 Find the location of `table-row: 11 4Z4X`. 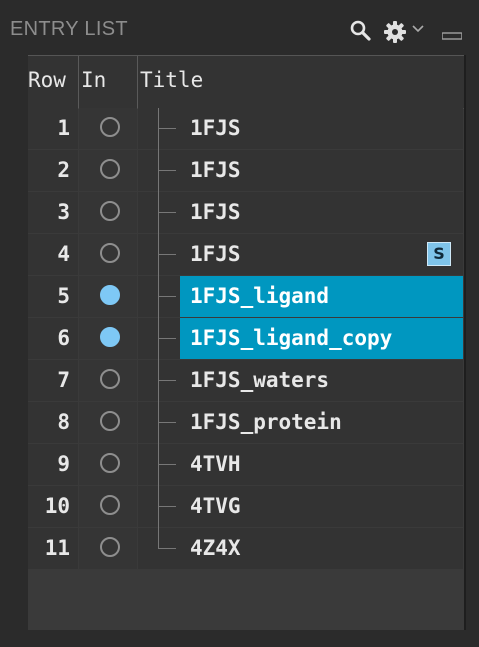

table-row: 11 4Z4X is located at coordinates (246, 549).